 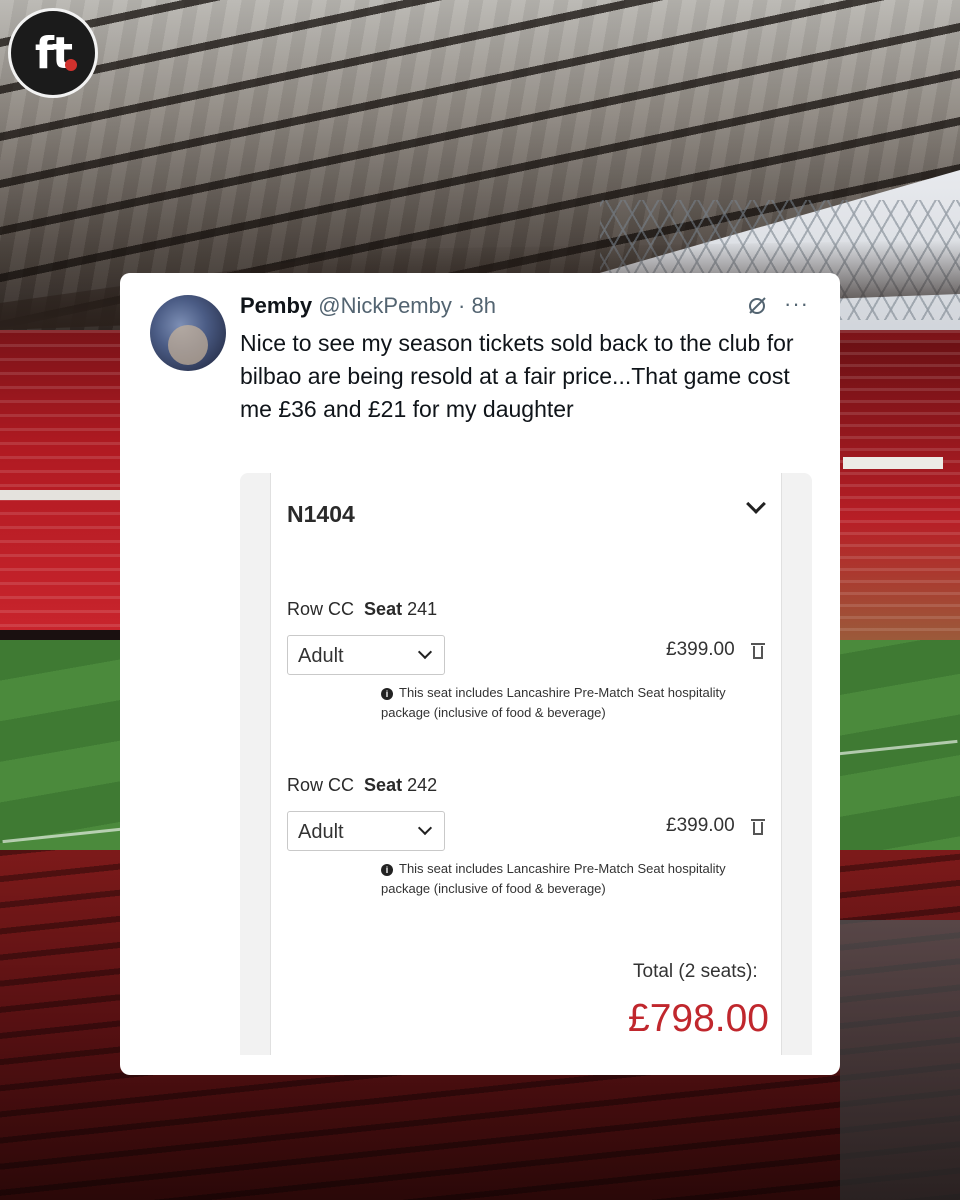 I want to click on seat-value: 241, so click(x=422, y=609).